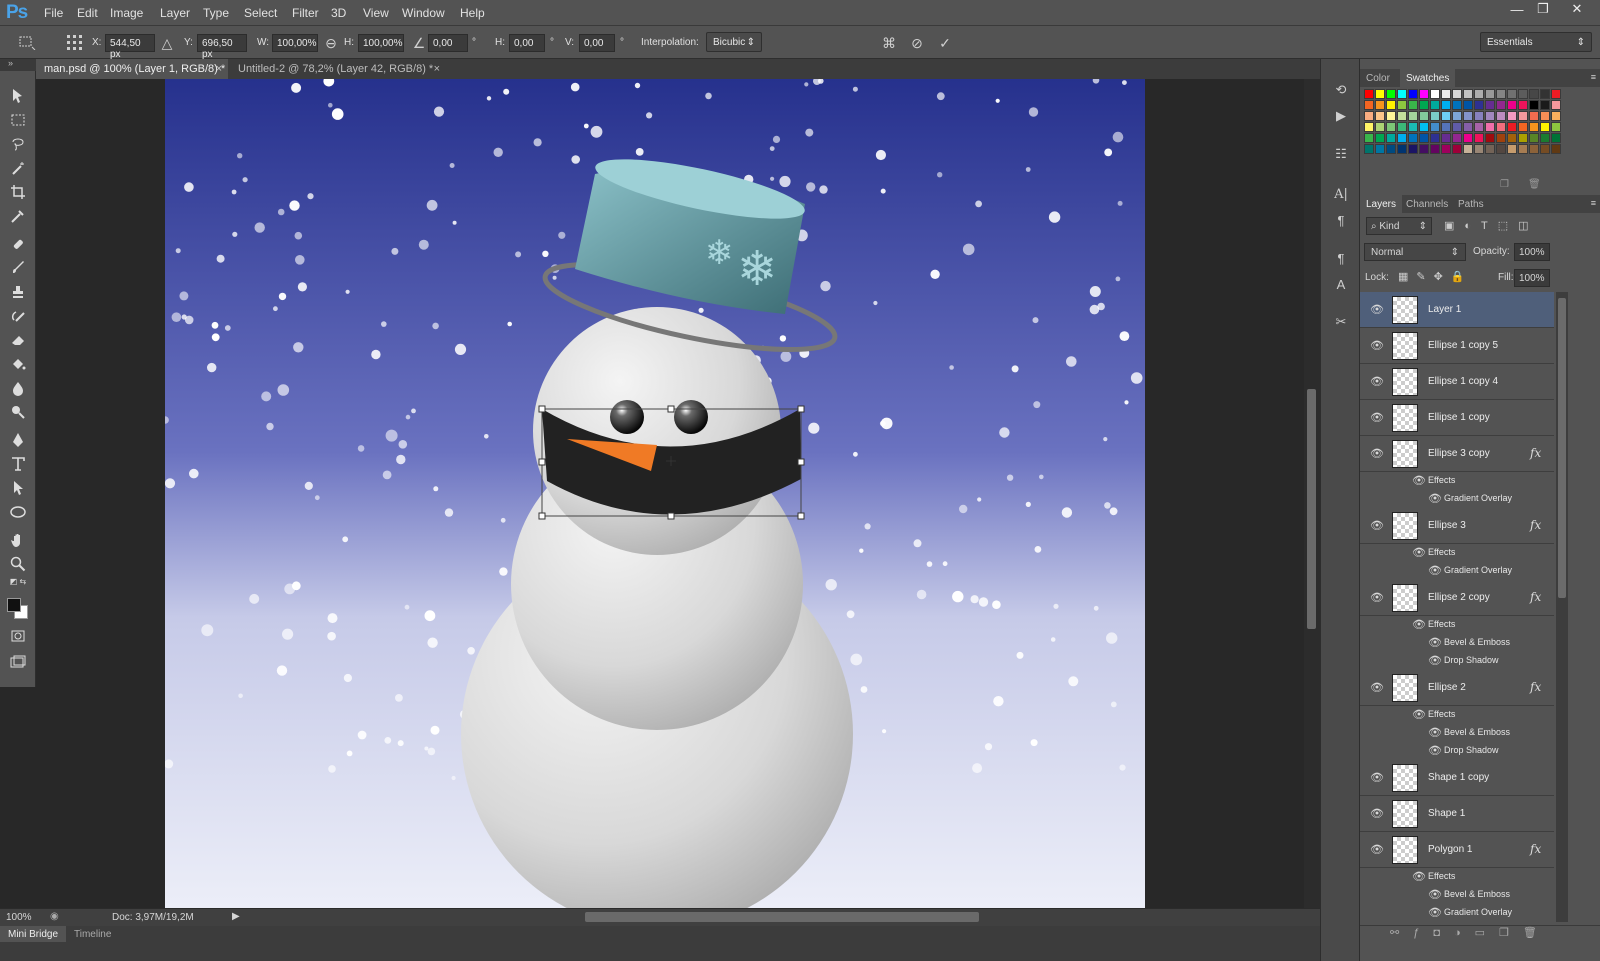 Image resolution: width=1600 pixels, height=961 pixels. Describe the element at coordinates (18, 540) in the screenshot. I see `hand-tool-icon` at that location.